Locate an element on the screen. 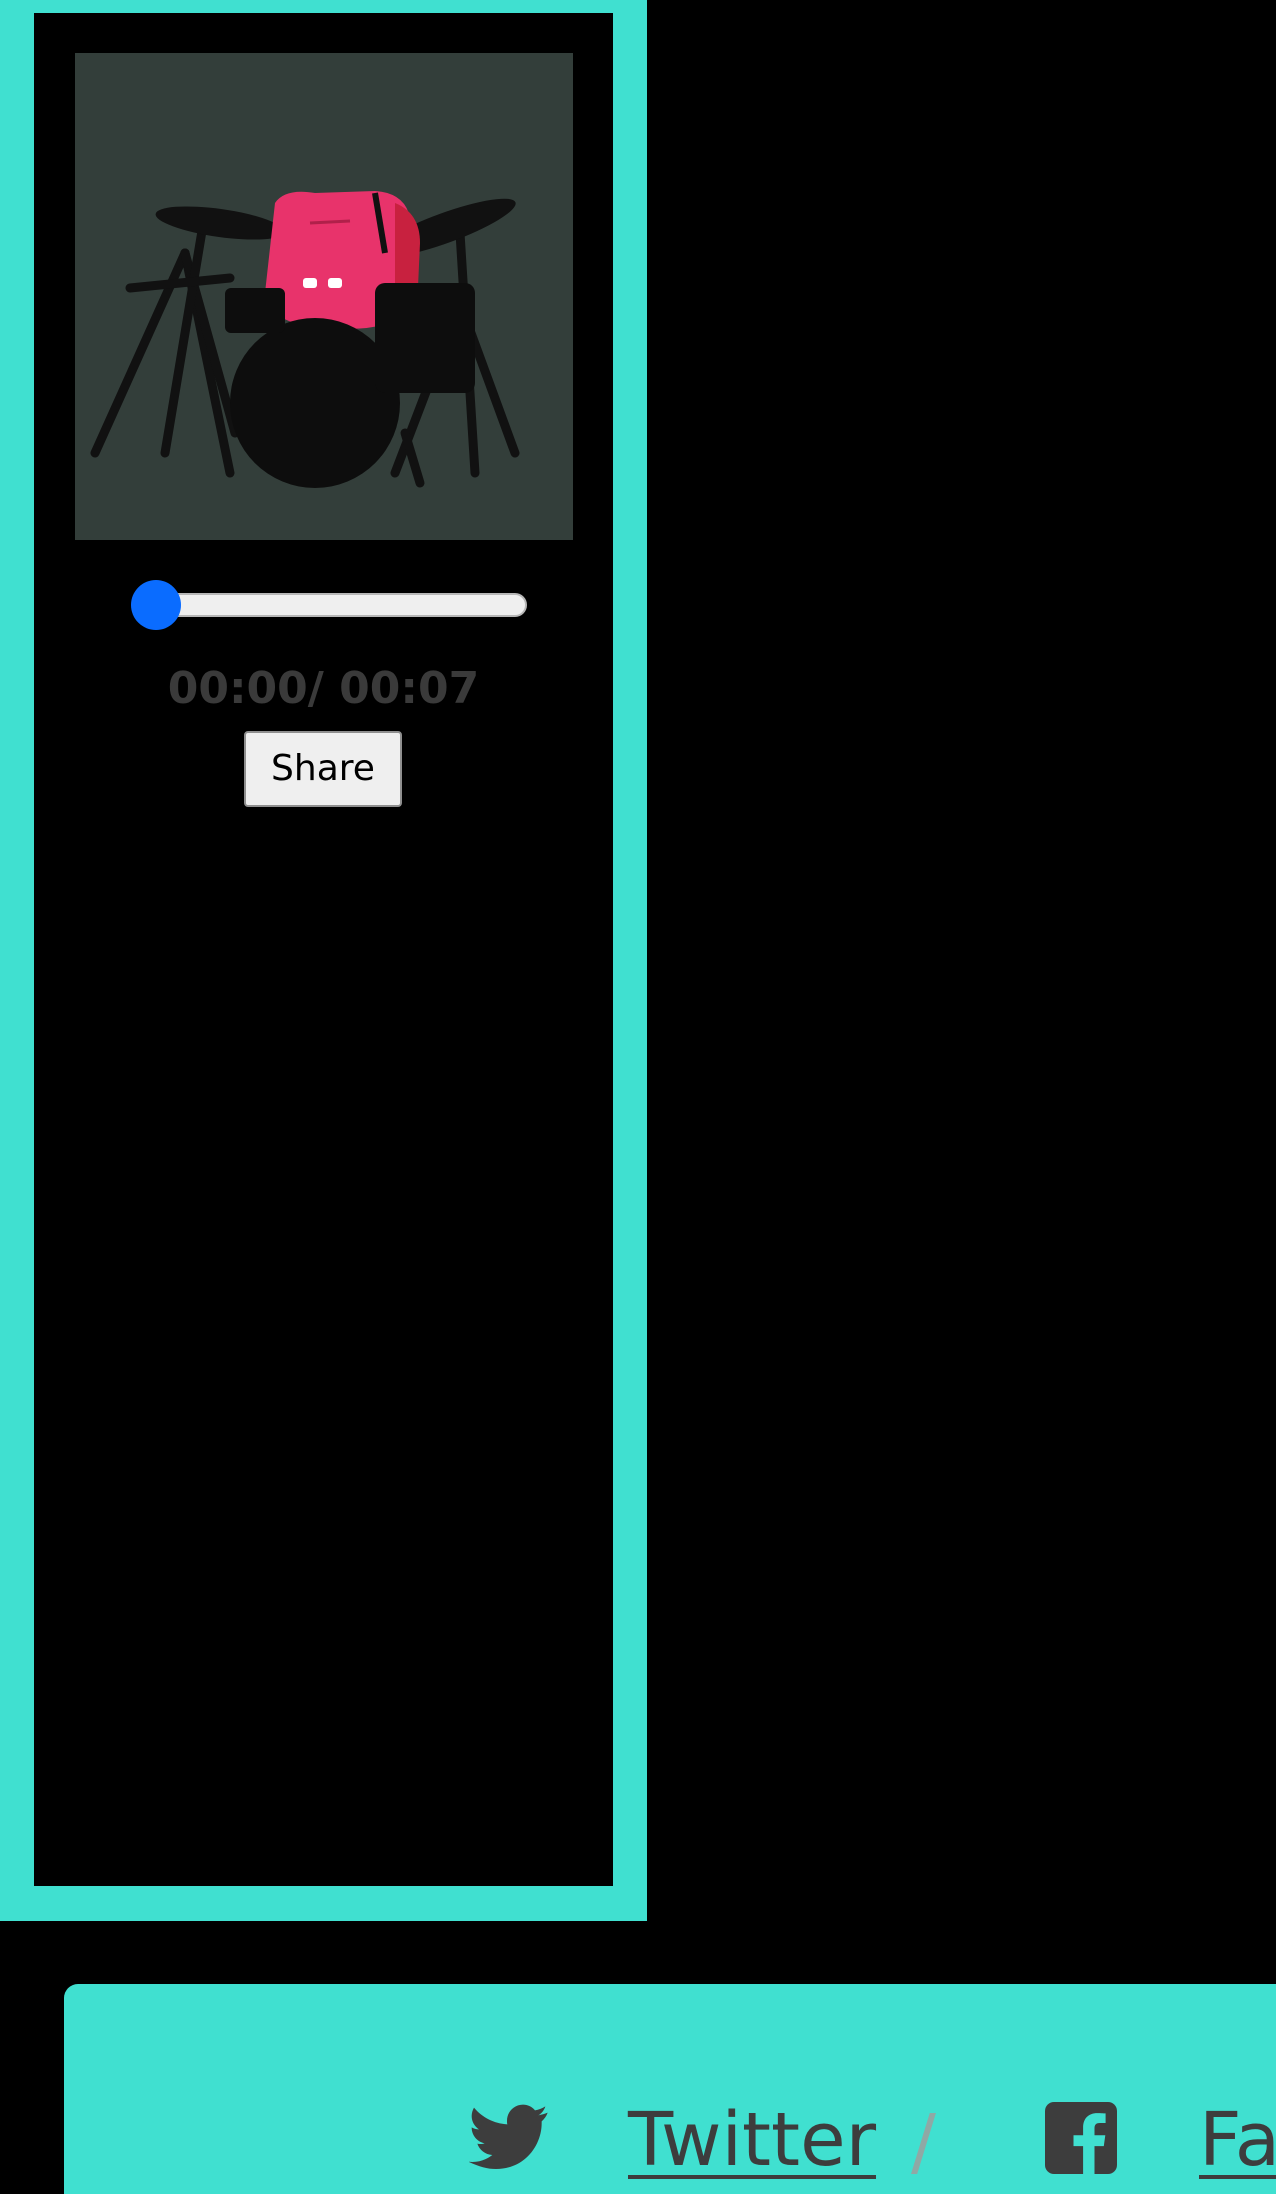  twitter-label: Twitter is located at coordinates (752, 2140).